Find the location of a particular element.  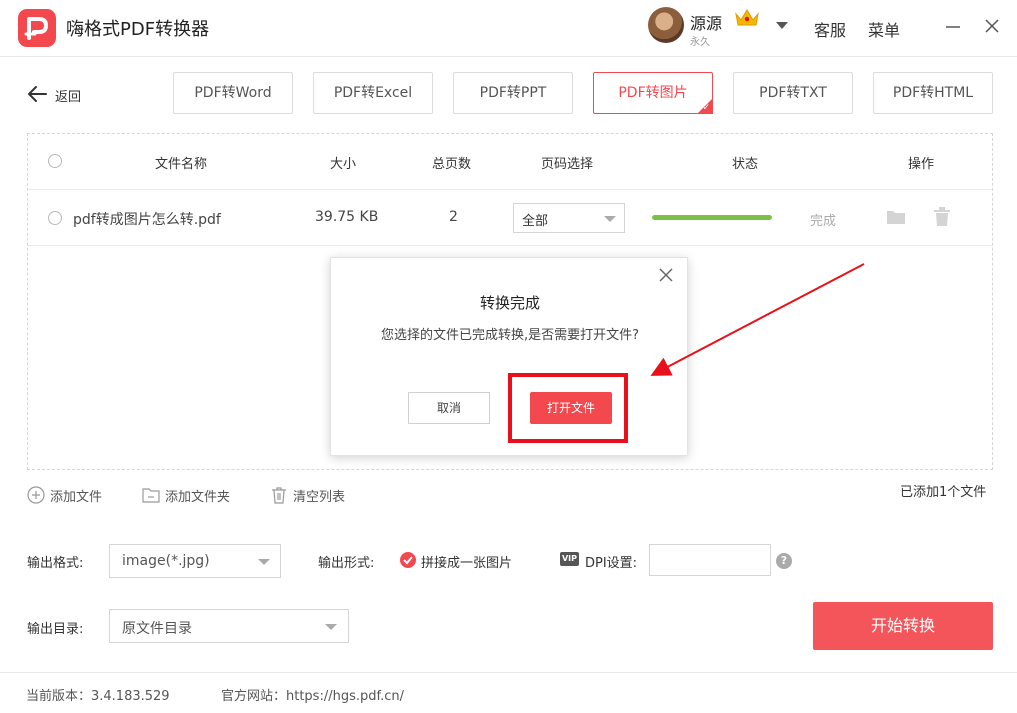

tab-pdf-to-image: PDF转图片 ✓ is located at coordinates (653, 93).